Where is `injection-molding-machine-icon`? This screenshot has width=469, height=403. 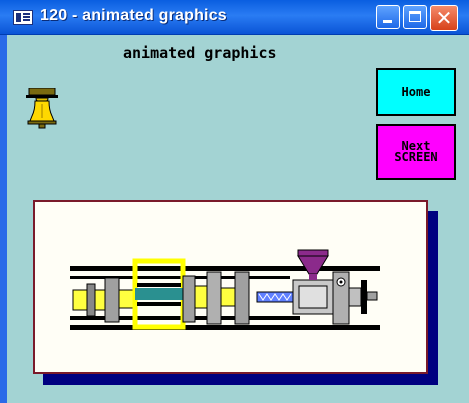 injection-molding-machine-icon is located at coordinates (225, 289).